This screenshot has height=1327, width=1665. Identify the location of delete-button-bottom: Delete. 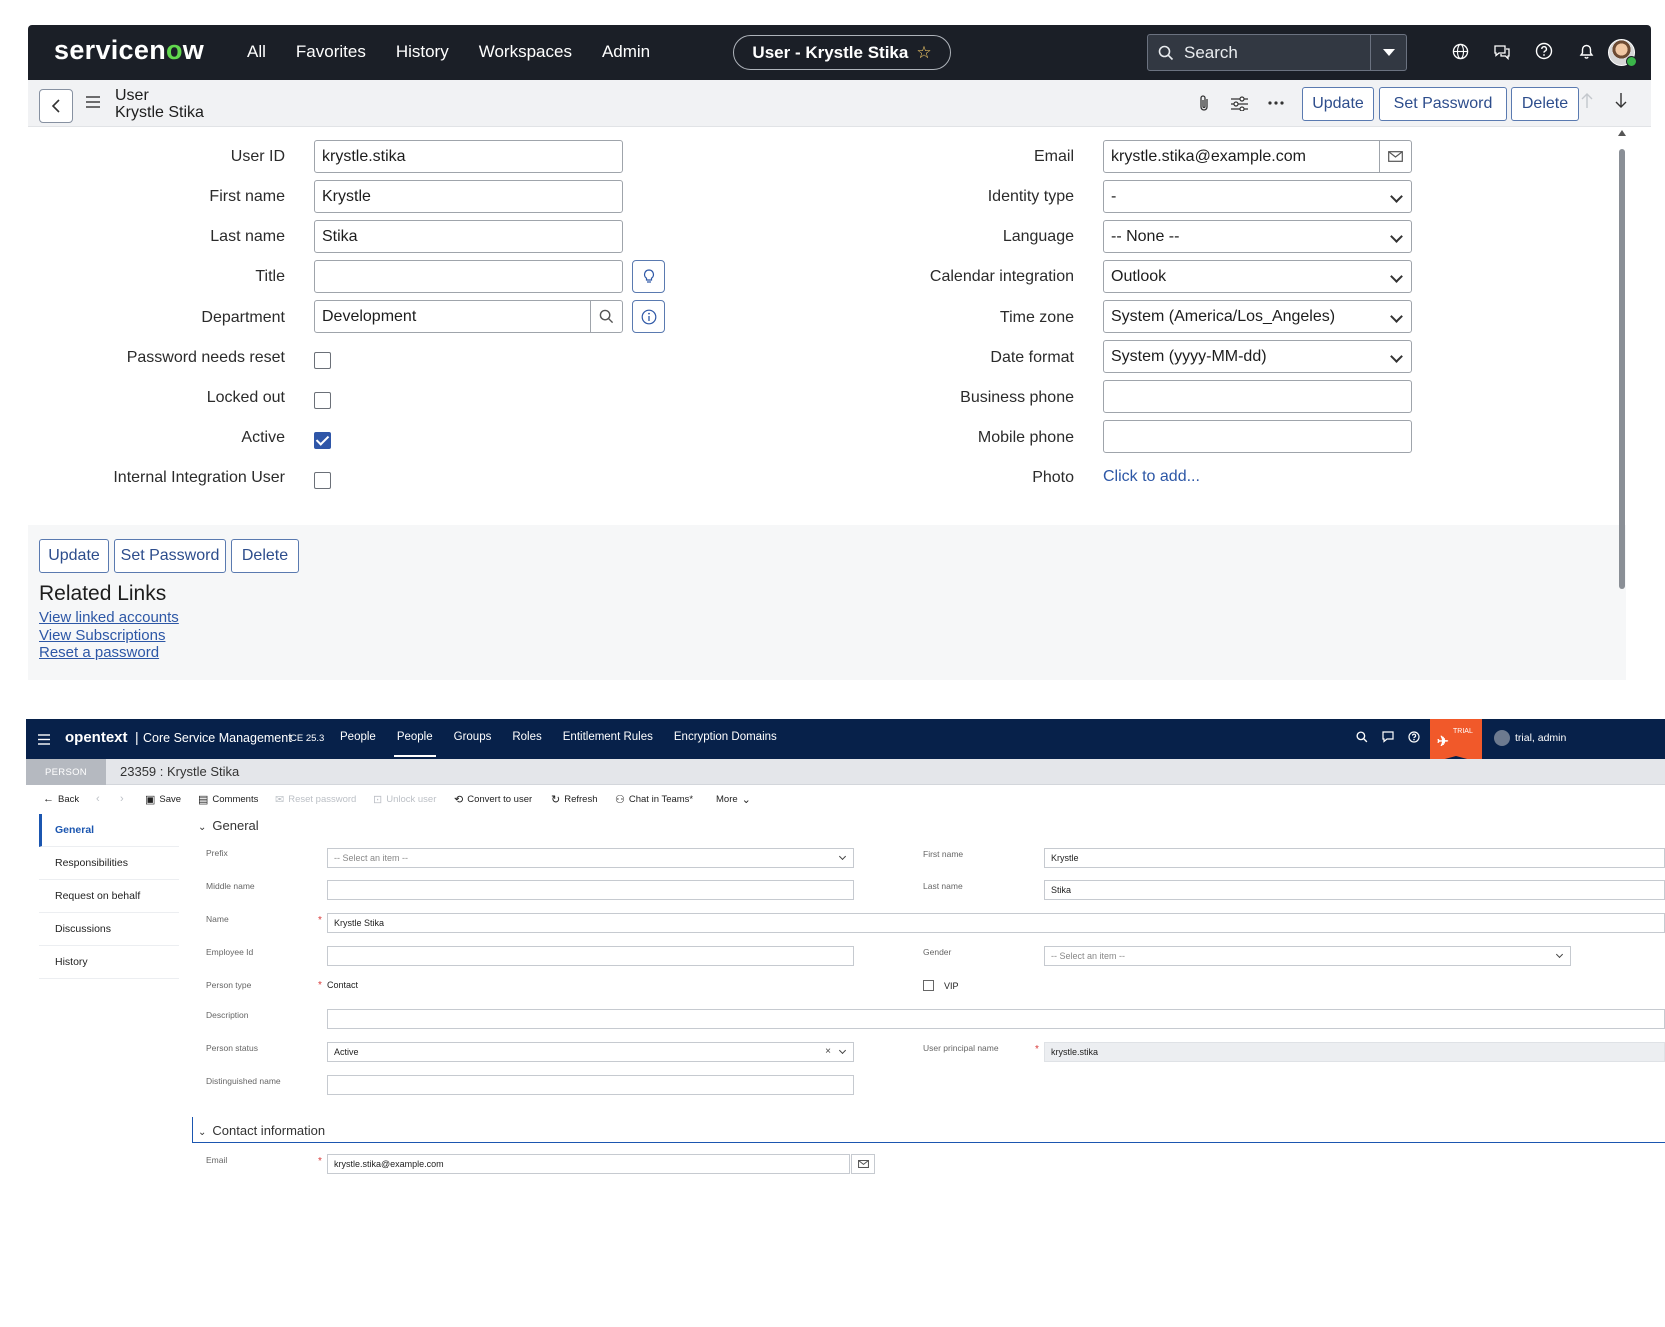
(265, 556).